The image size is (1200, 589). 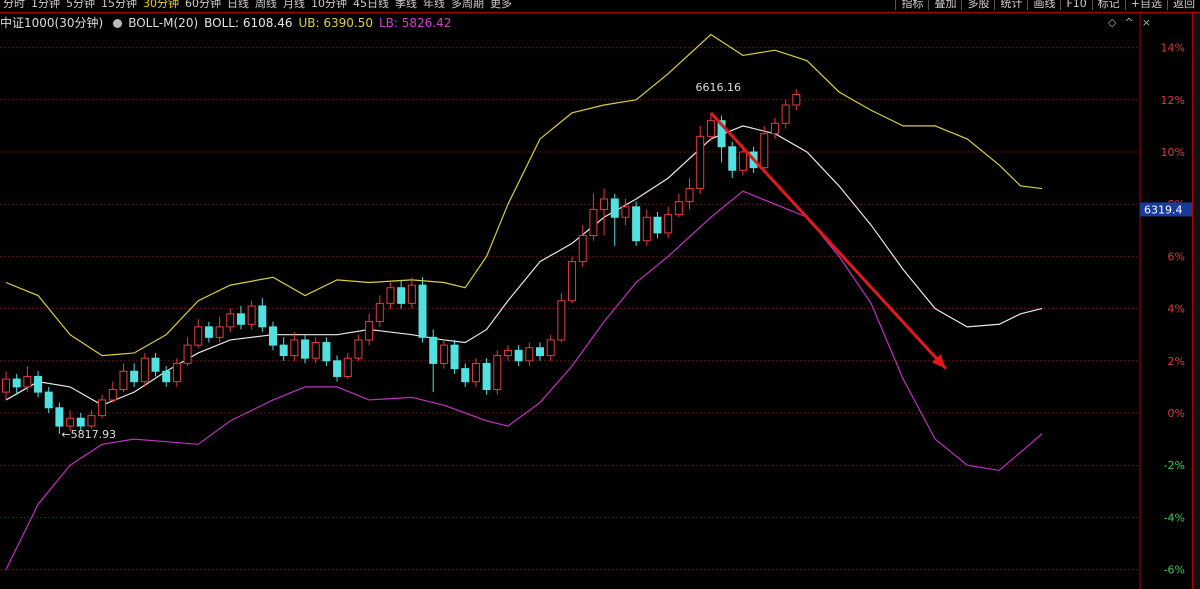 What do you see at coordinates (719, 87) in the screenshot?
I see `high-label: 6616.16` at bounding box center [719, 87].